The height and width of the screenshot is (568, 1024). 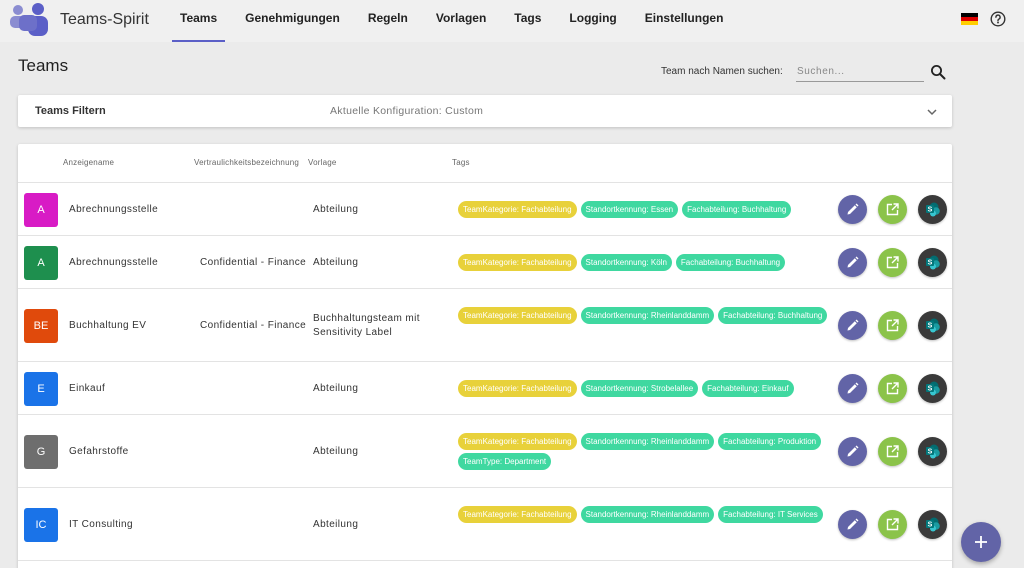 What do you see at coordinates (247, 162) in the screenshot?
I see `header-sensitivity-label: Vertraulichkeitsbezeichnung` at bounding box center [247, 162].